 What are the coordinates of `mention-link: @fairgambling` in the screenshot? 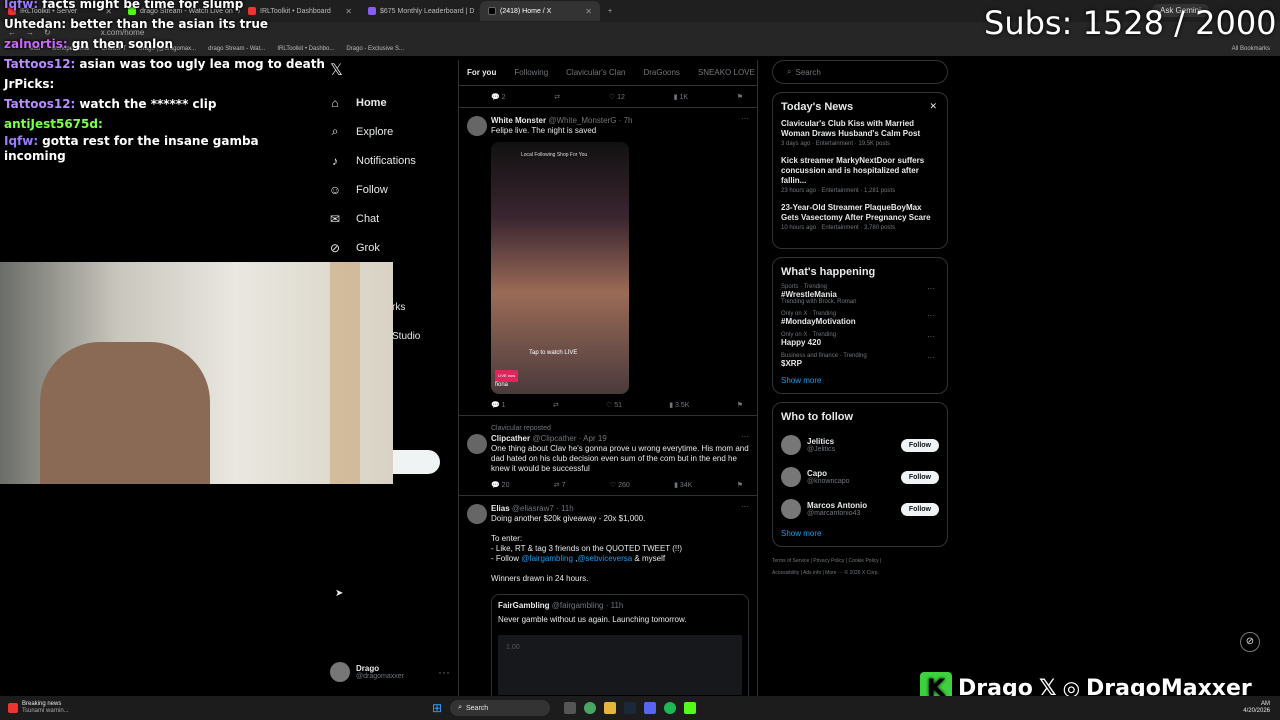 It's located at (547, 558).